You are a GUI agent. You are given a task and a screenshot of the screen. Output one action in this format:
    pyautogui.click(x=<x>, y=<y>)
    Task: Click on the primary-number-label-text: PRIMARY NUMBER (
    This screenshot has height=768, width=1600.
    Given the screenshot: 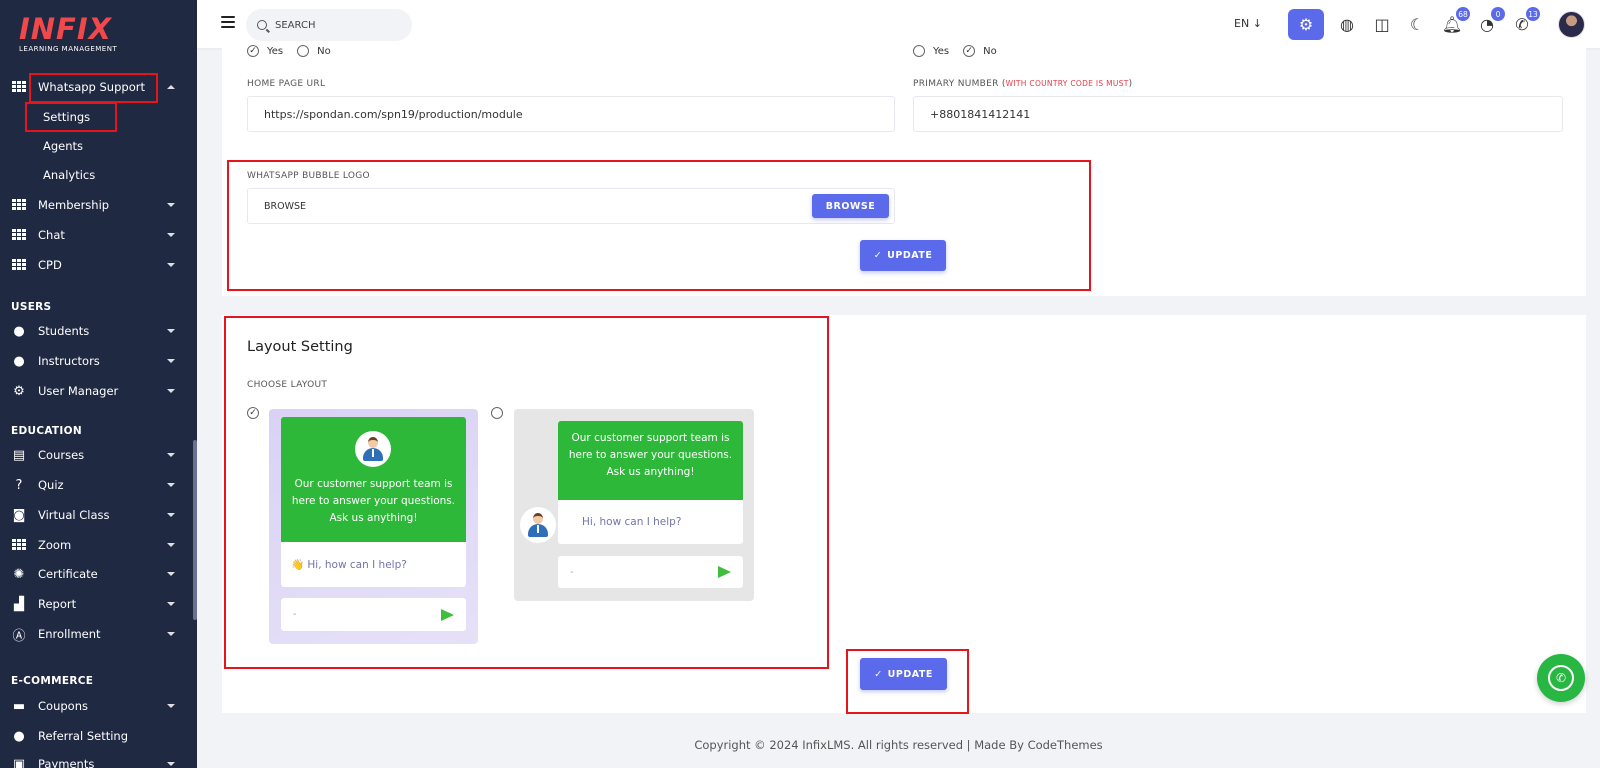 What is the action you would take?
    pyautogui.click(x=959, y=84)
    